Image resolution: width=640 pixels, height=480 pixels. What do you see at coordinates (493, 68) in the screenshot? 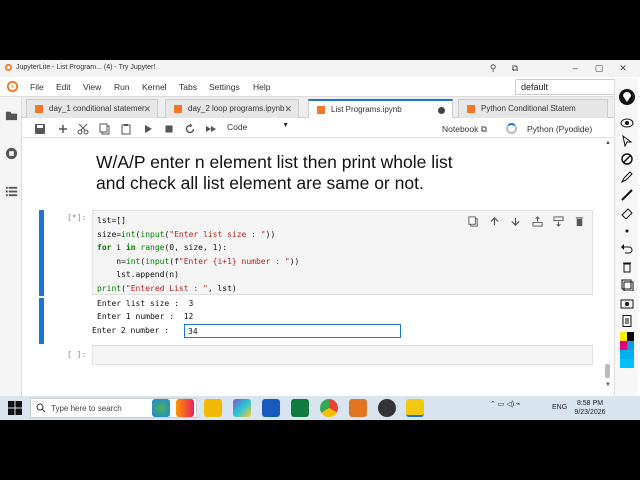
I see `extensions-icon: ⚲` at bounding box center [493, 68].